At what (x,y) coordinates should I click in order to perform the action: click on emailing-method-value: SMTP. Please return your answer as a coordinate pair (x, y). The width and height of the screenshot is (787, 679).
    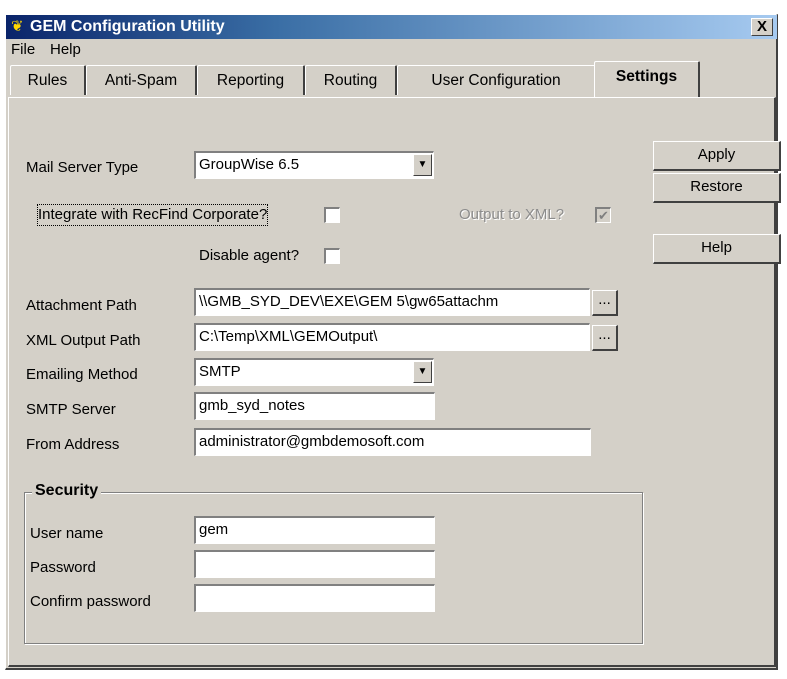
    Looking at the image, I should click on (220, 371).